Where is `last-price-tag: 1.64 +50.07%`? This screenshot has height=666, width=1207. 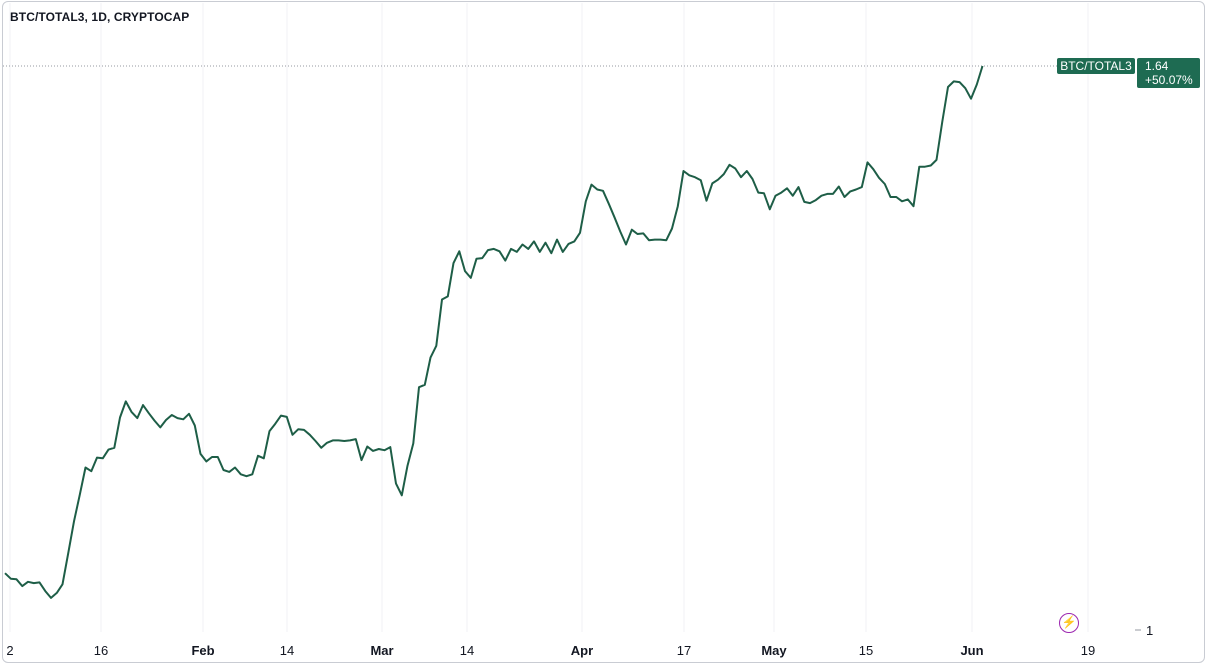 last-price-tag: 1.64 +50.07% is located at coordinates (1168, 73).